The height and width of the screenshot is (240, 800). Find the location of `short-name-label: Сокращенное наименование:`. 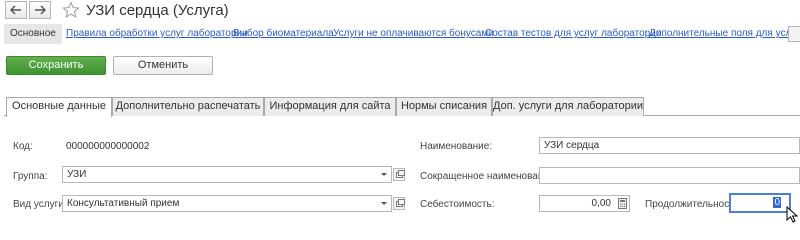

short-name-label: Сокращенное наименование: is located at coordinates (489, 176).